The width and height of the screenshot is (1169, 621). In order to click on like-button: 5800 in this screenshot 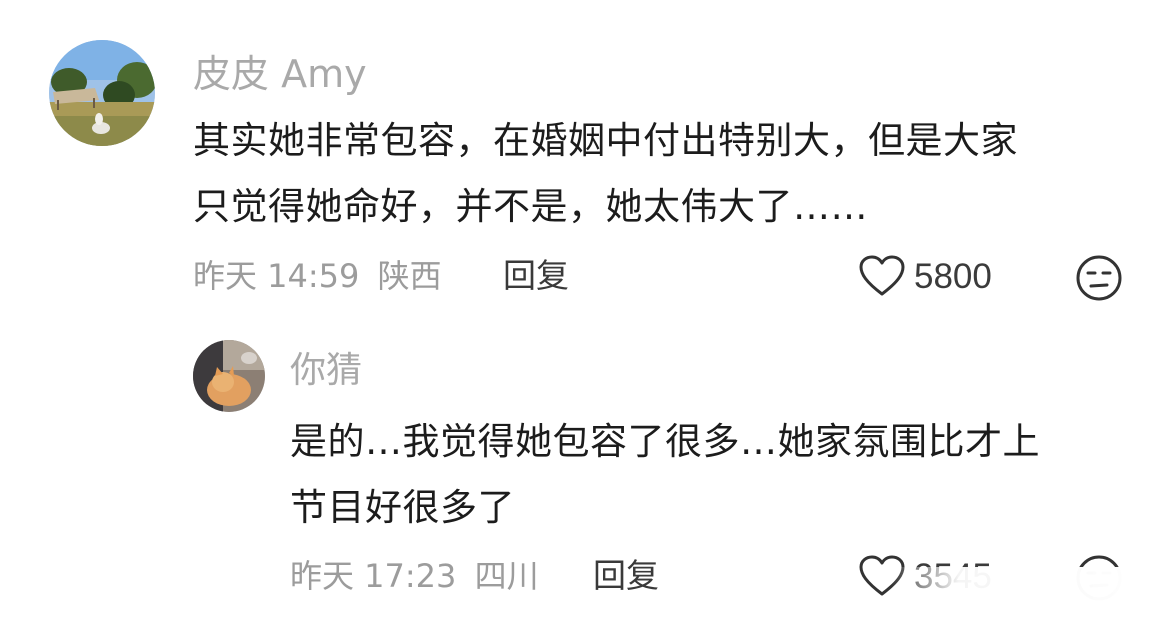, I will do `click(925, 276)`.